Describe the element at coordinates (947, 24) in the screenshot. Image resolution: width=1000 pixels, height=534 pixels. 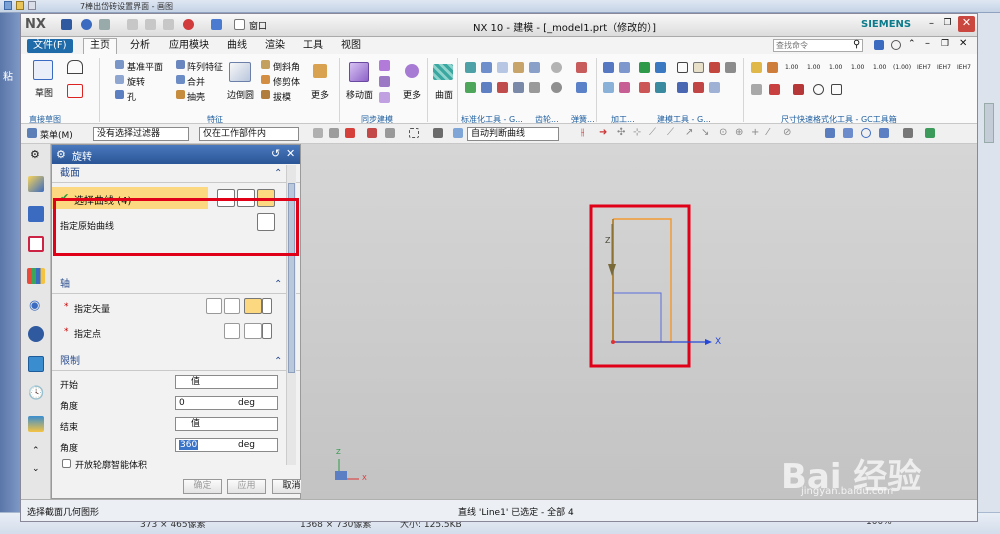
I see `restore-icon: ❐` at that location.